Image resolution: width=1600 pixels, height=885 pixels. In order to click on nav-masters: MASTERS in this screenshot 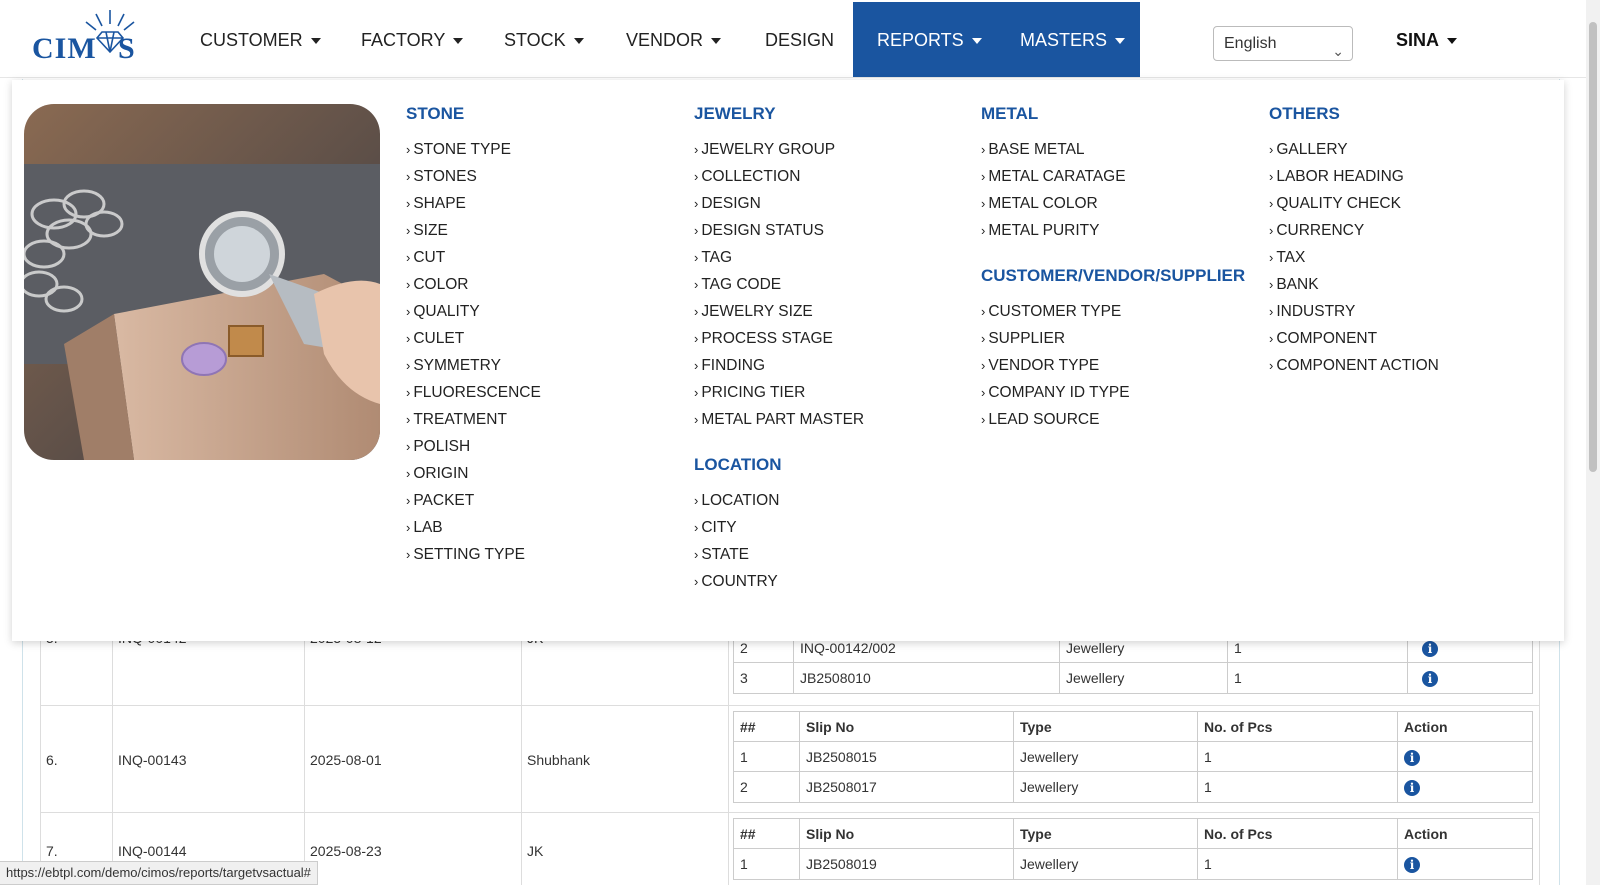, I will do `click(1073, 38)`.